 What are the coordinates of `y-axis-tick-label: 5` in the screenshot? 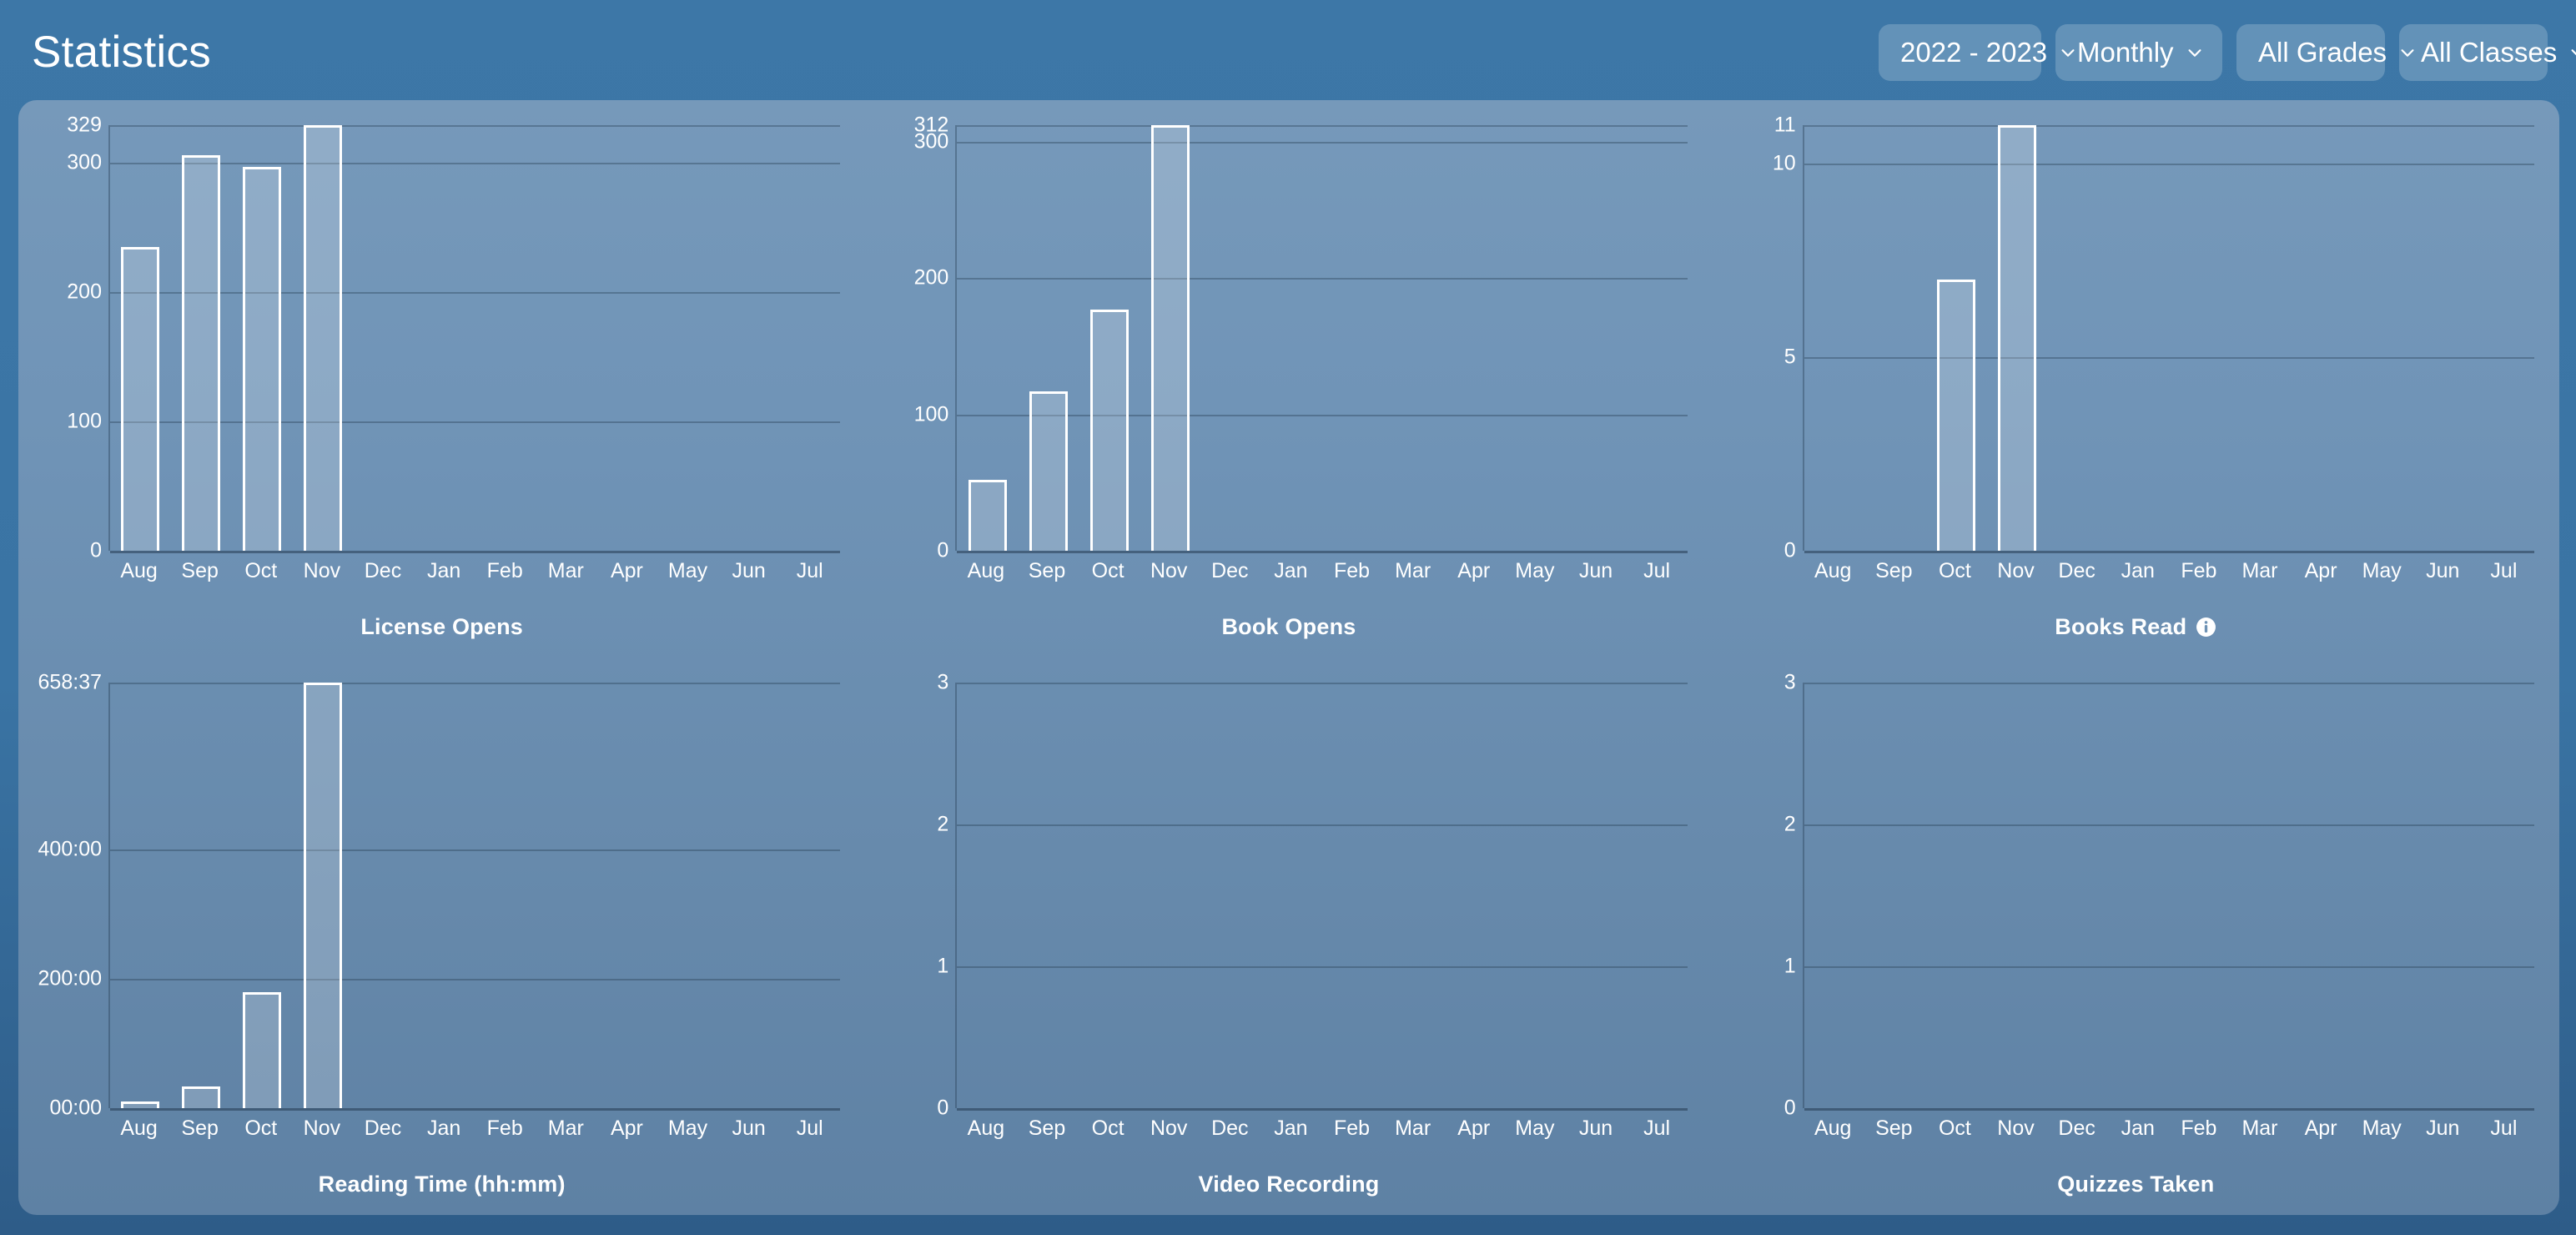 It's located at (1790, 357).